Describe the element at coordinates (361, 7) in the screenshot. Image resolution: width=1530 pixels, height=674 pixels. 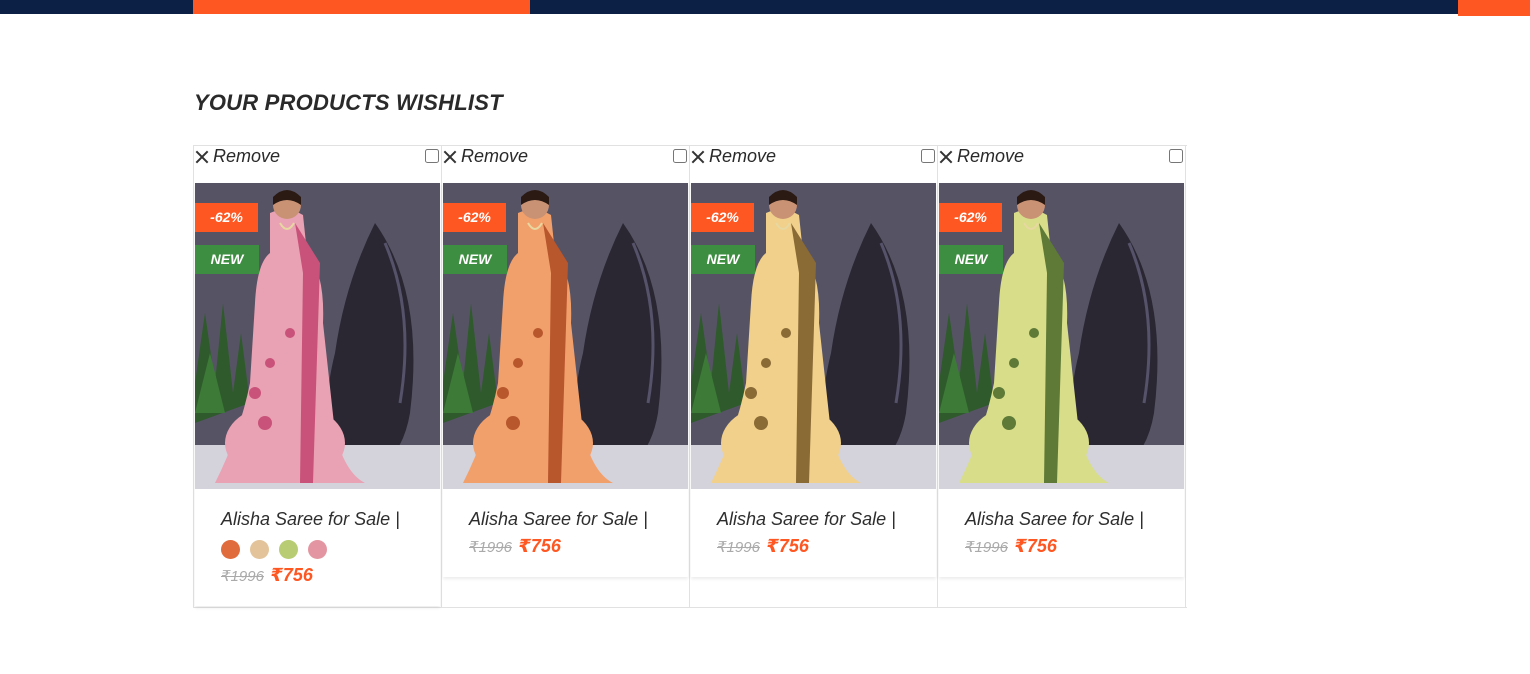
I see `active-nav-indicator` at that location.